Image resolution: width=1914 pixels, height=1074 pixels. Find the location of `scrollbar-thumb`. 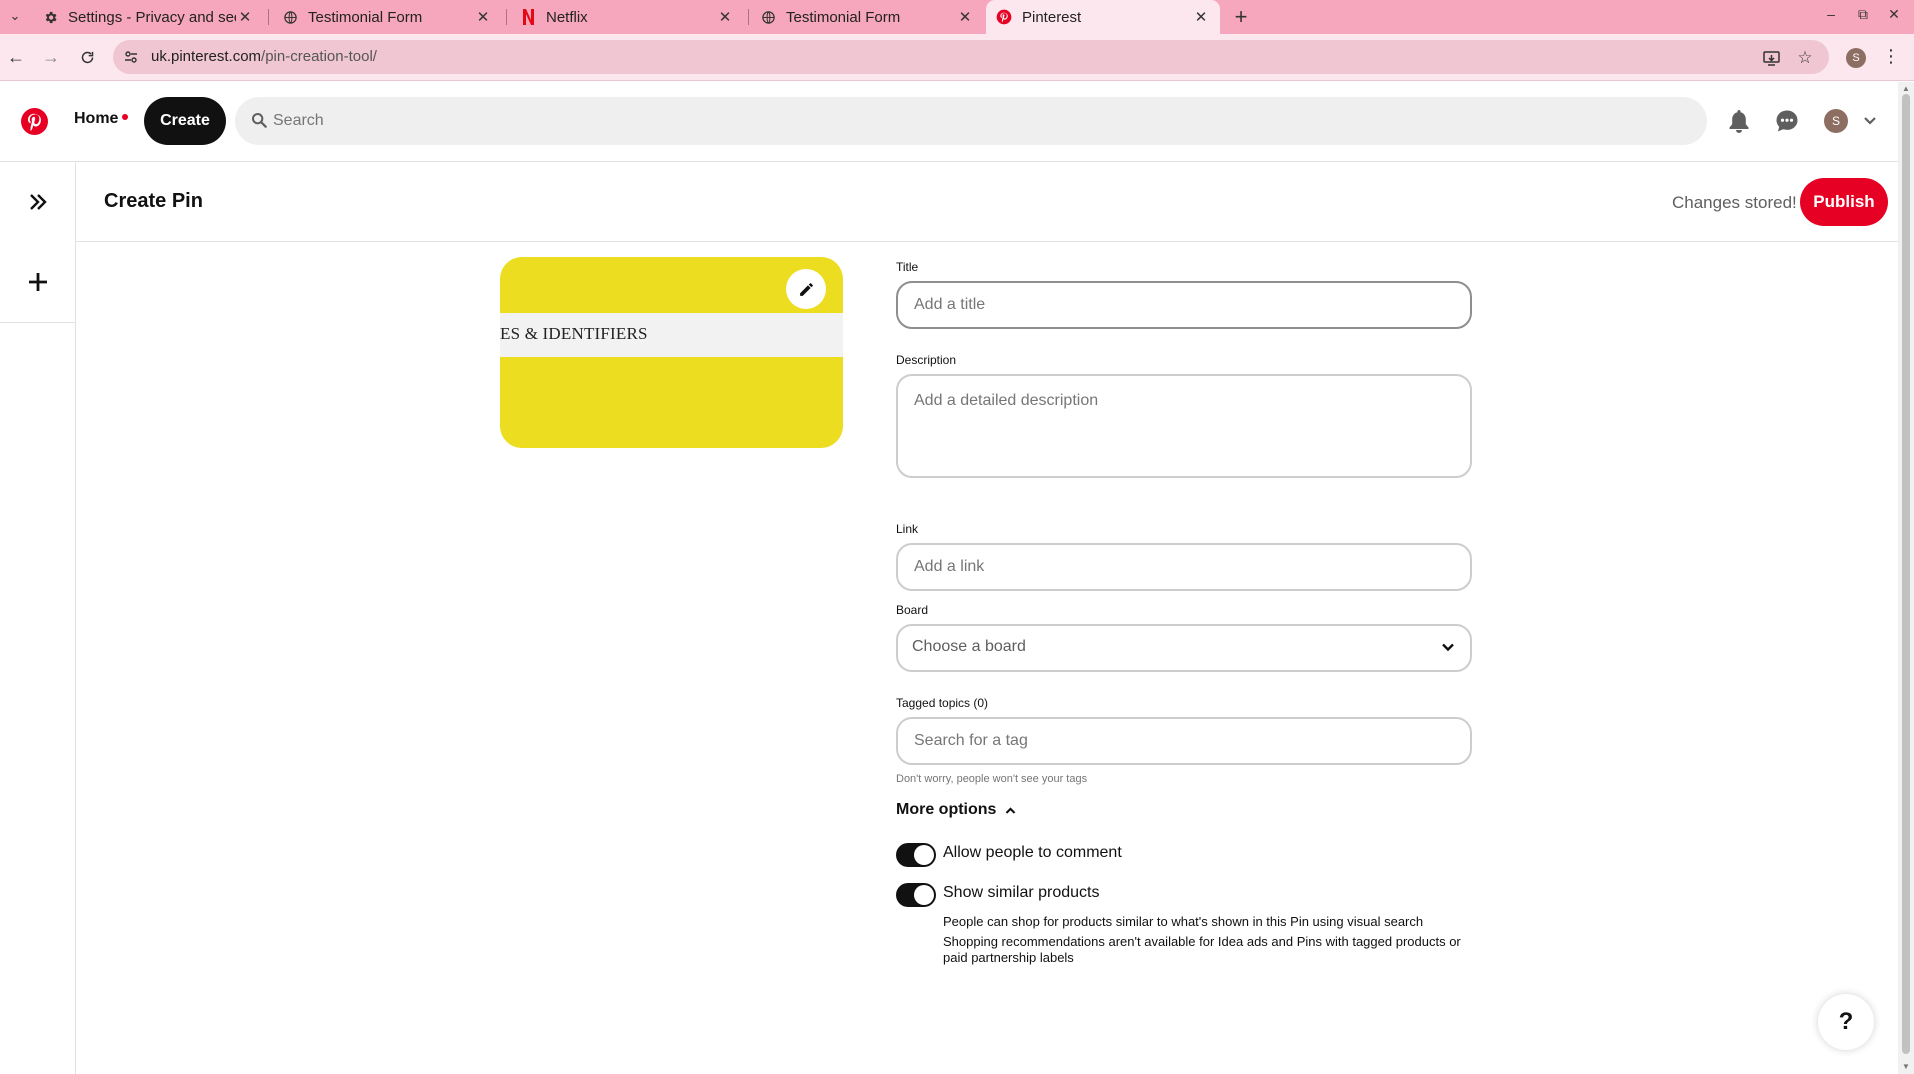

scrollbar-thumb is located at coordinates (1906, 574).